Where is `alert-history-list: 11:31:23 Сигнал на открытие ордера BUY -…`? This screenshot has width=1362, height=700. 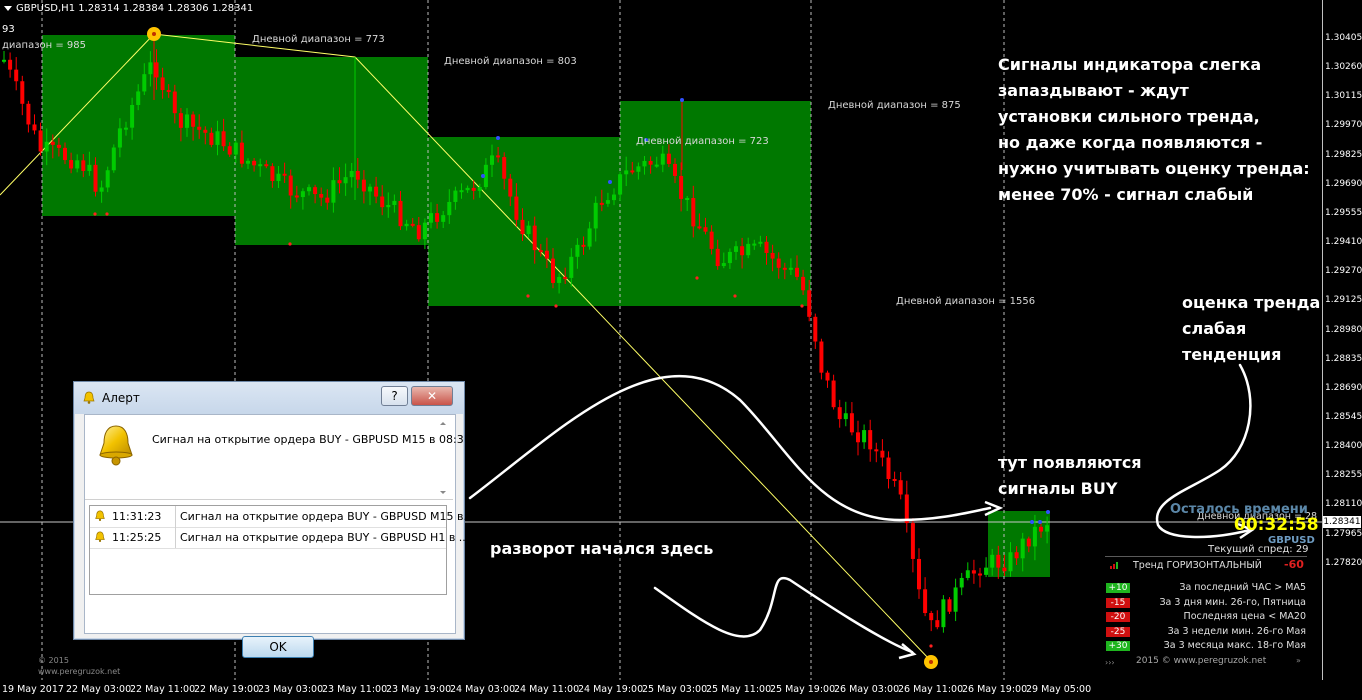
alert-history-list: 11:31:23 Сигнал на открытие ордера BUY -… is located at coordinates (281, 550).